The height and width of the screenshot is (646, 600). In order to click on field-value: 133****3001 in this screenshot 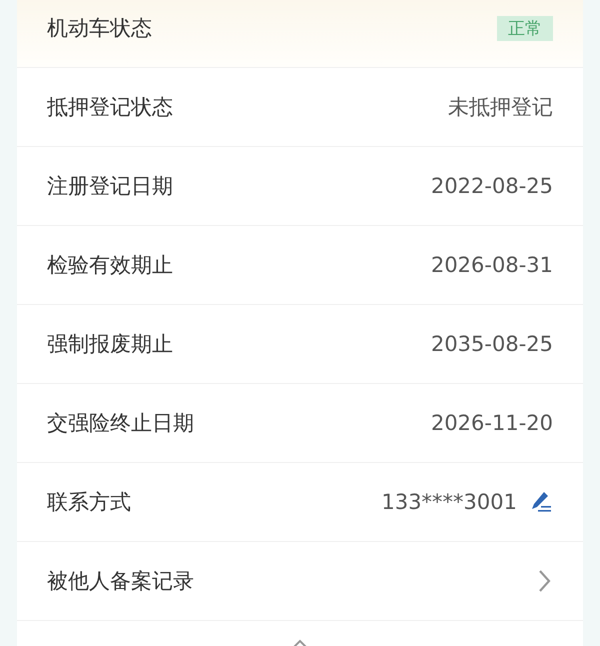, I will do `click(449, 502)`.